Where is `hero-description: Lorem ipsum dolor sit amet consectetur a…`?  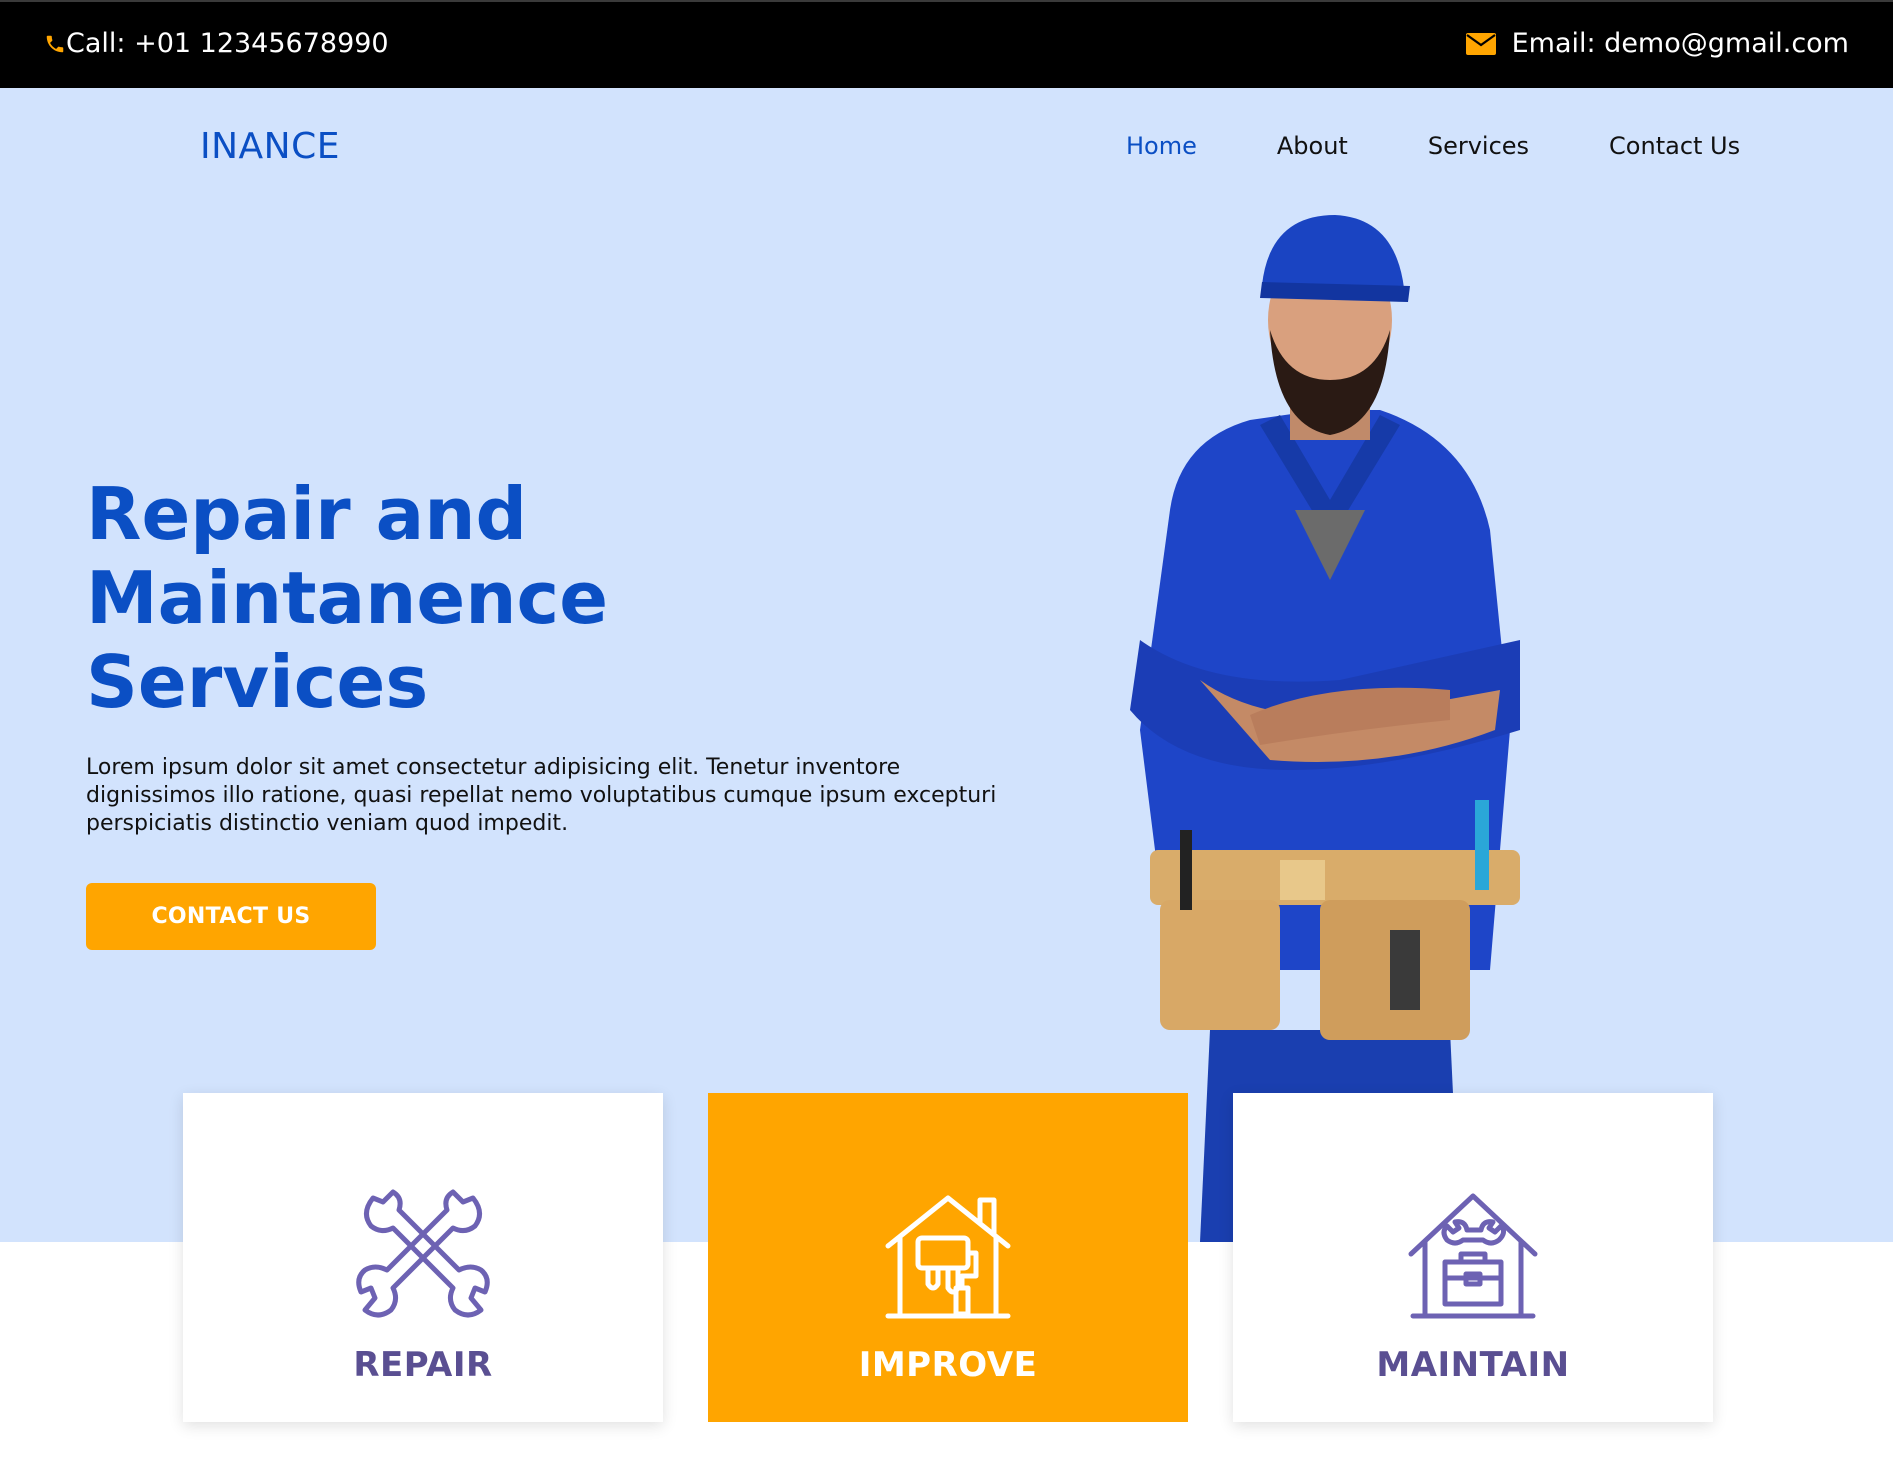 hero-description: Lorem ipsum dolor sit amet consectetur a… is located at coordinates (541, 795).